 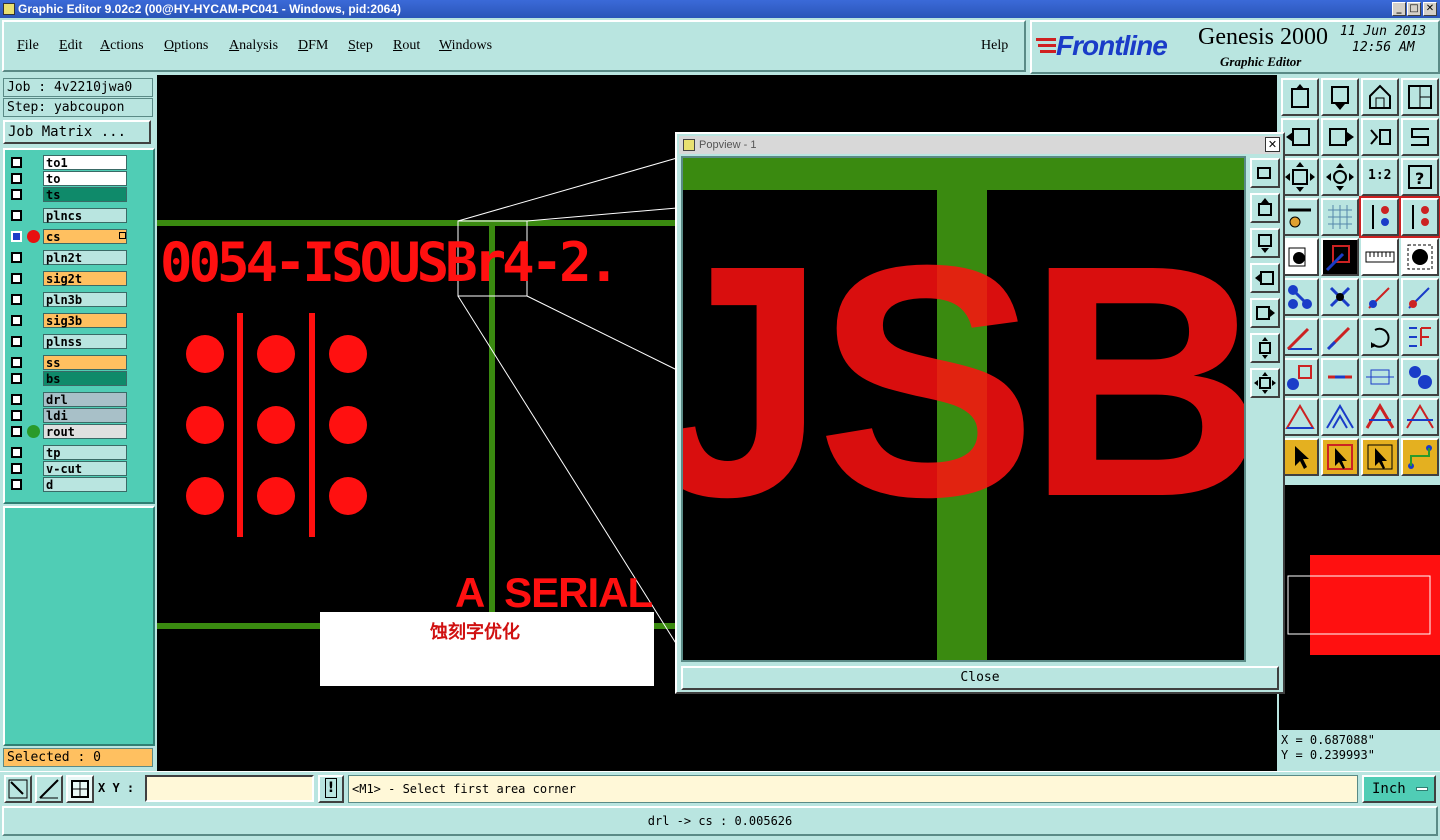 What do you see at coordinates (1359, 607) in the screenshot?
I see `overview-map` at bounding box center [1359, 607].